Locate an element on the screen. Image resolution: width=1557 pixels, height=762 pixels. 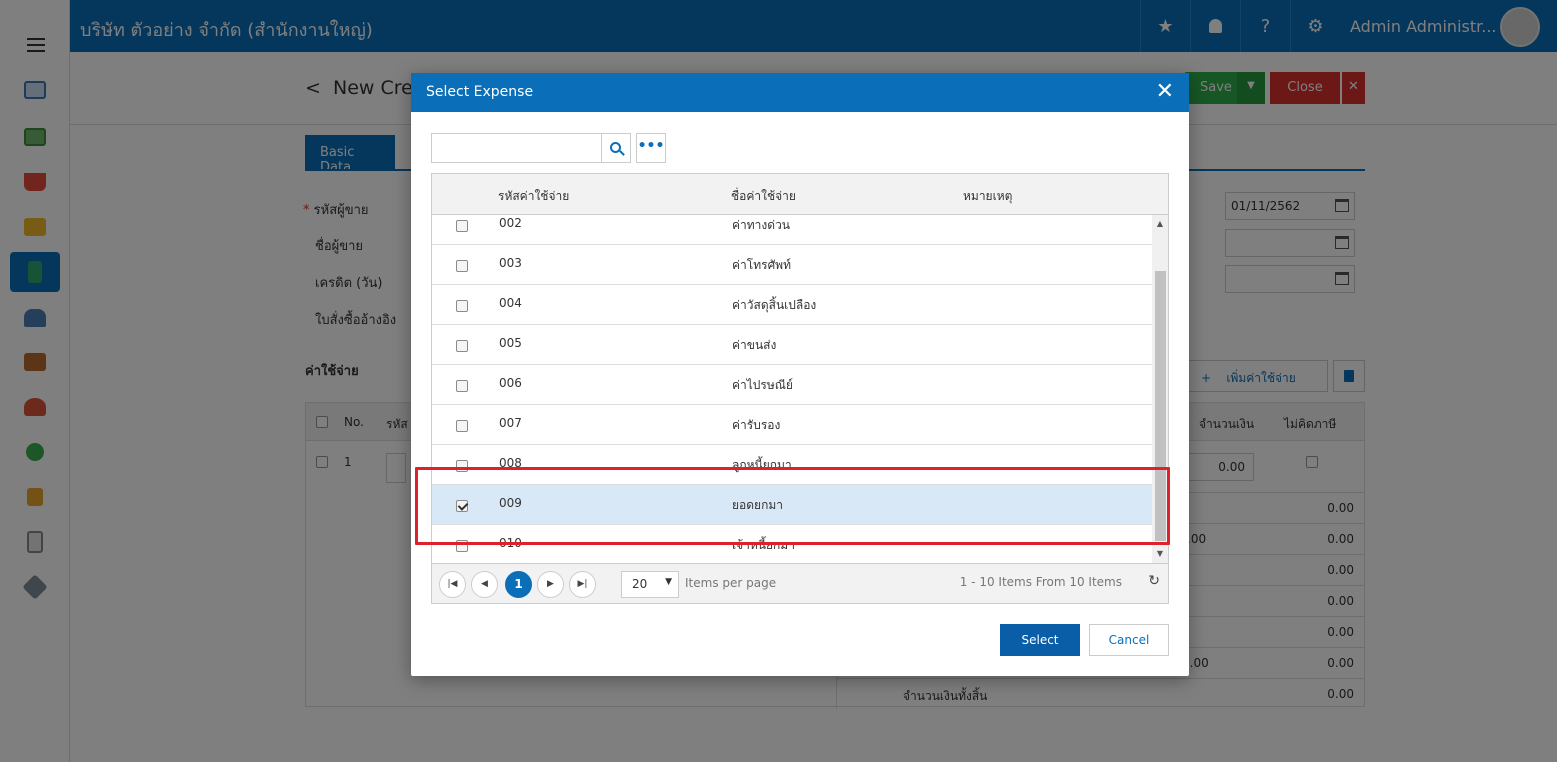
next-page-icon: ▶ is located at coordinates (550, 584).